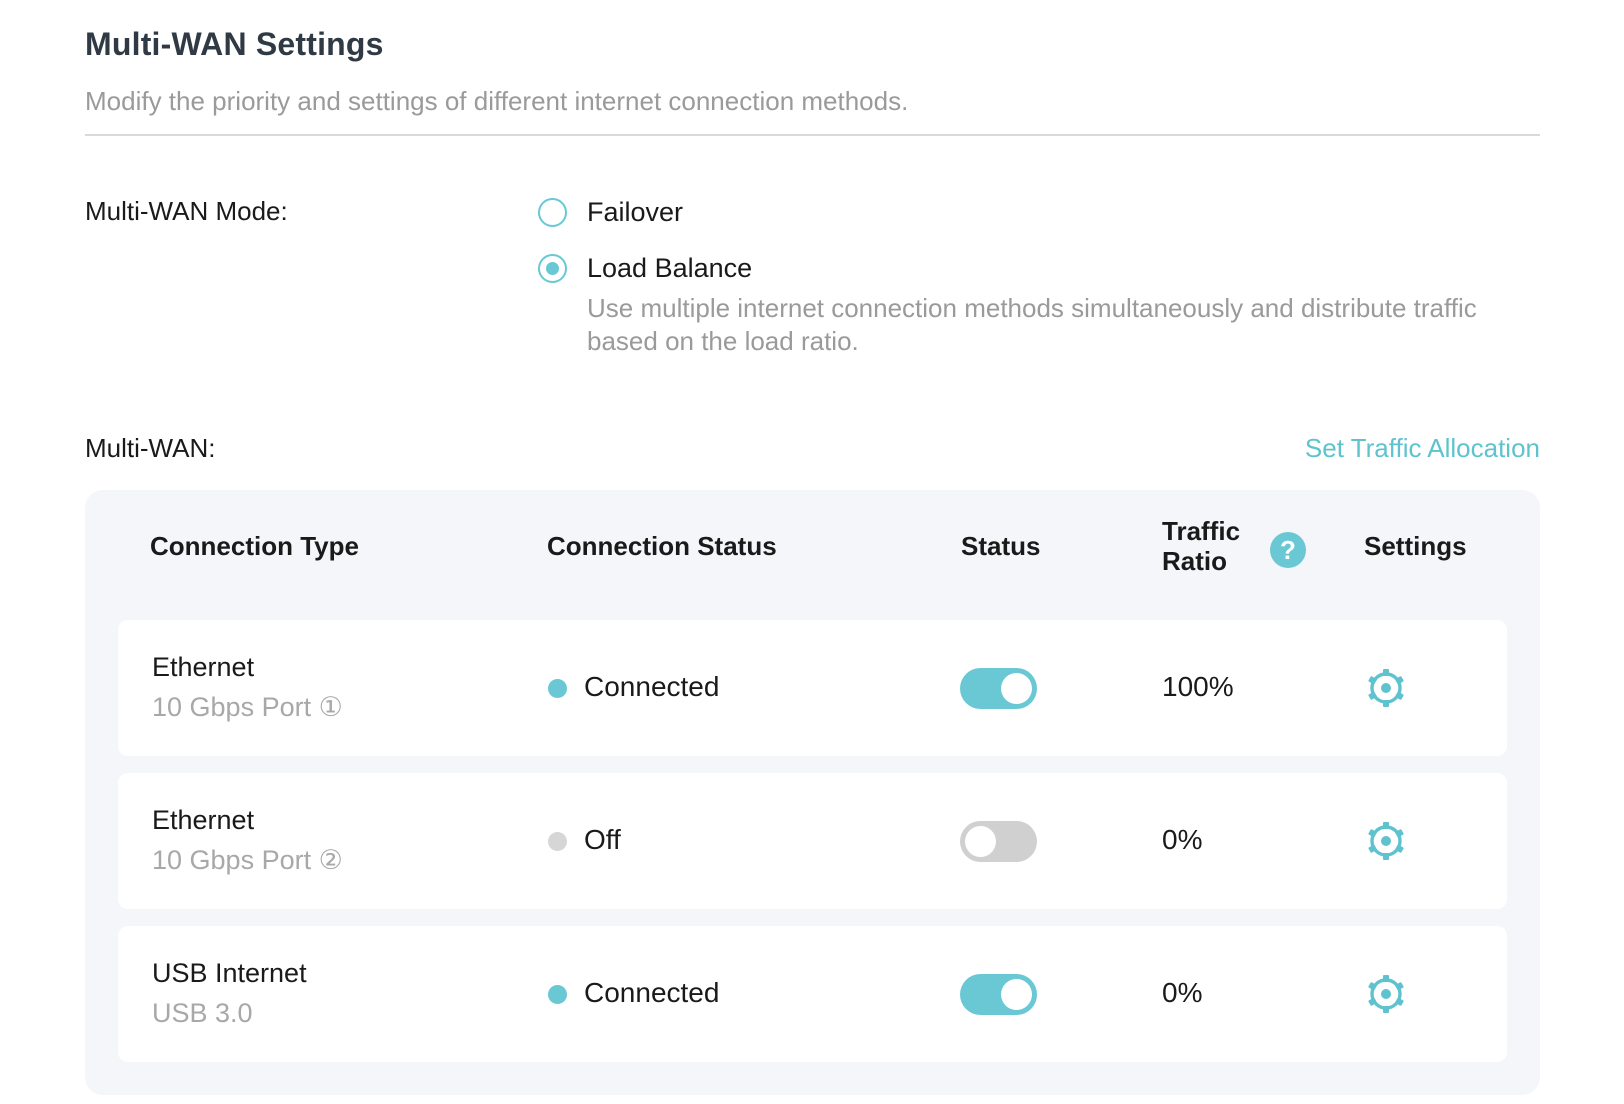 This screenshot has height=1104, width=1624. What do you see at coordinates (254, 546) in the screenshot?
I see `column-header-connection-type: Connection Type` at bounding box center [254, 546].